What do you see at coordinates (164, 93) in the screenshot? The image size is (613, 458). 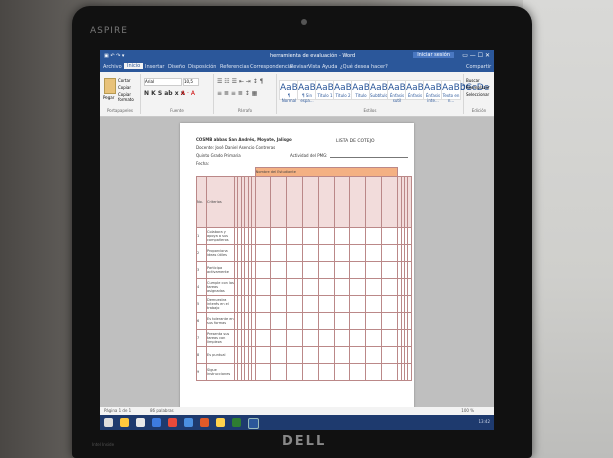 I see `bold-italic-underline-icons: N K S ab x x` at bounding box center [164, 93].